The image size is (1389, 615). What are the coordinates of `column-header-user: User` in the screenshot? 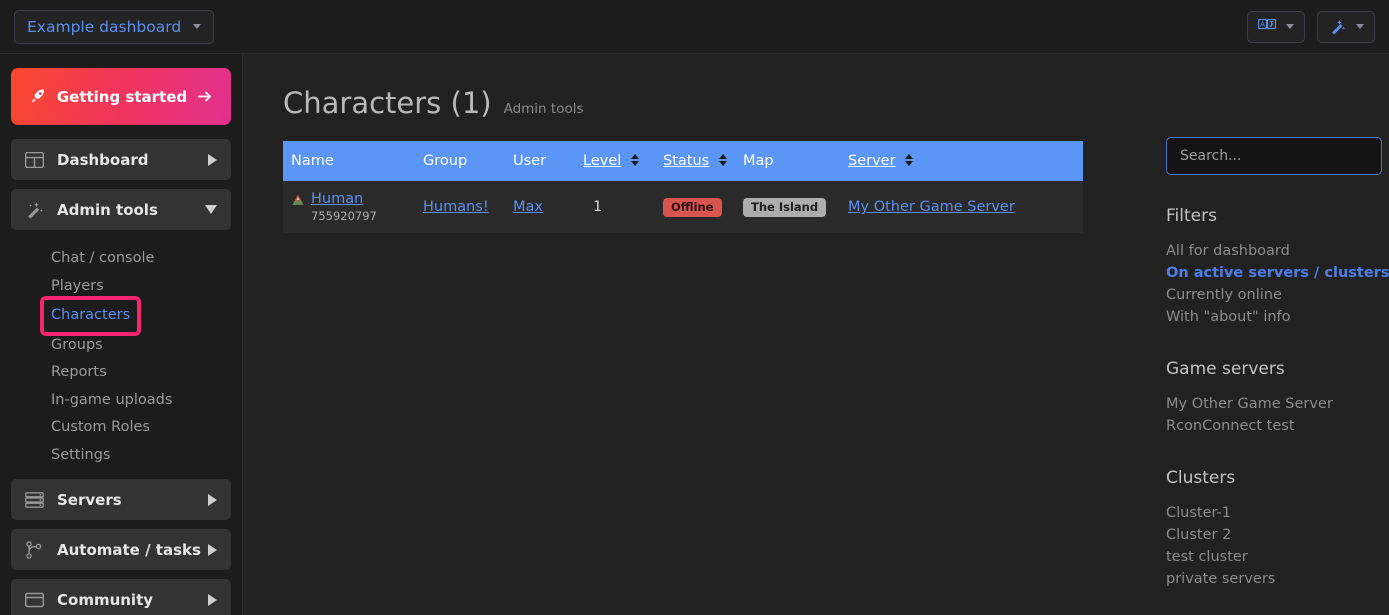 It's located at (540, 161).